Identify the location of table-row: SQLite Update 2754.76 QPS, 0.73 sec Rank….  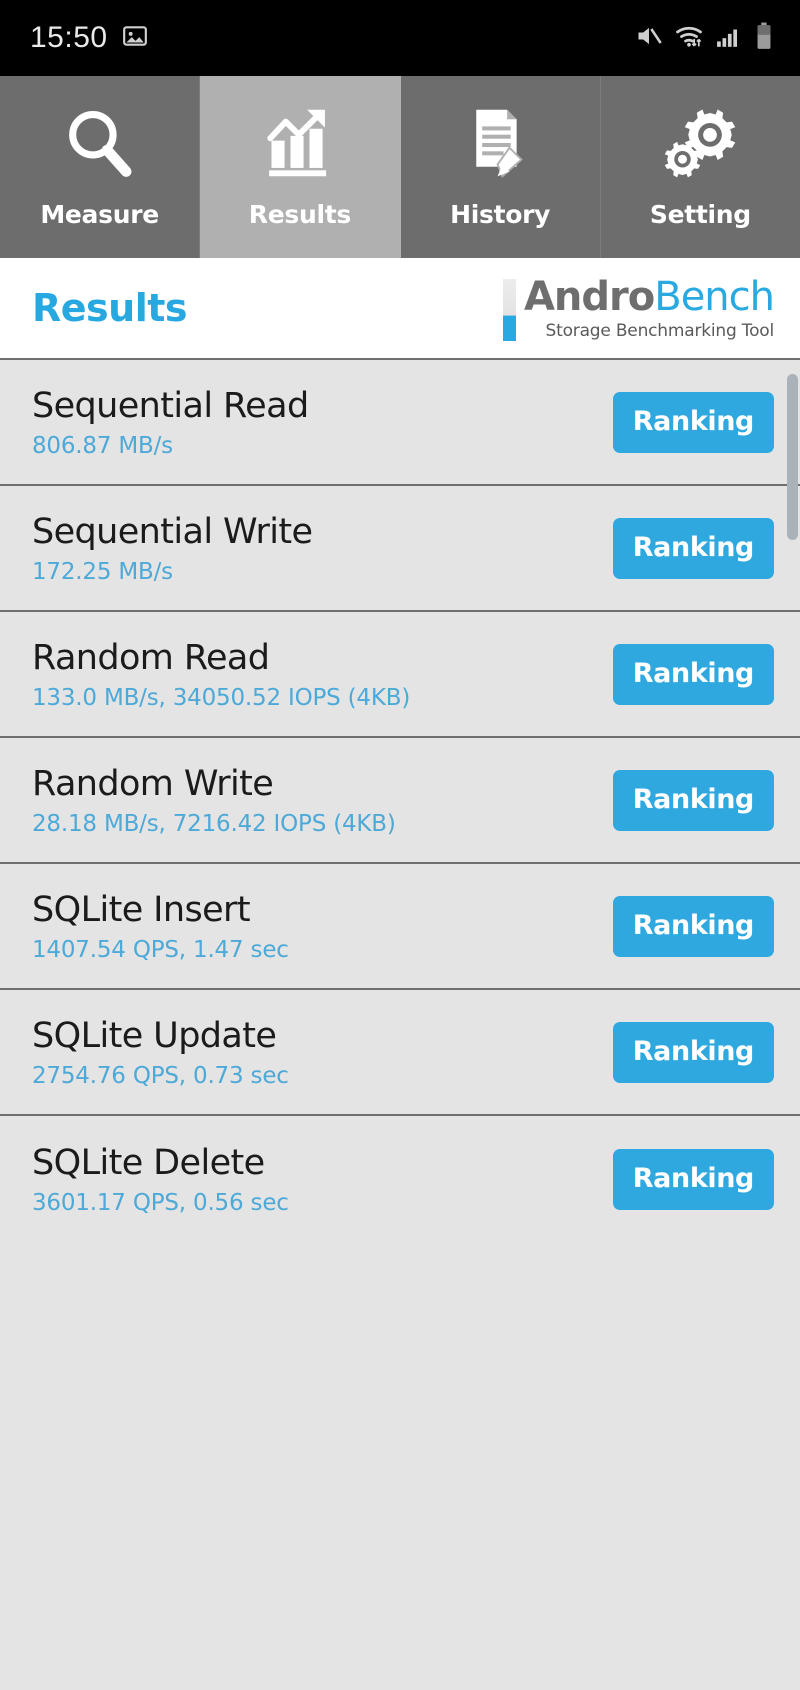
(400, 1053).